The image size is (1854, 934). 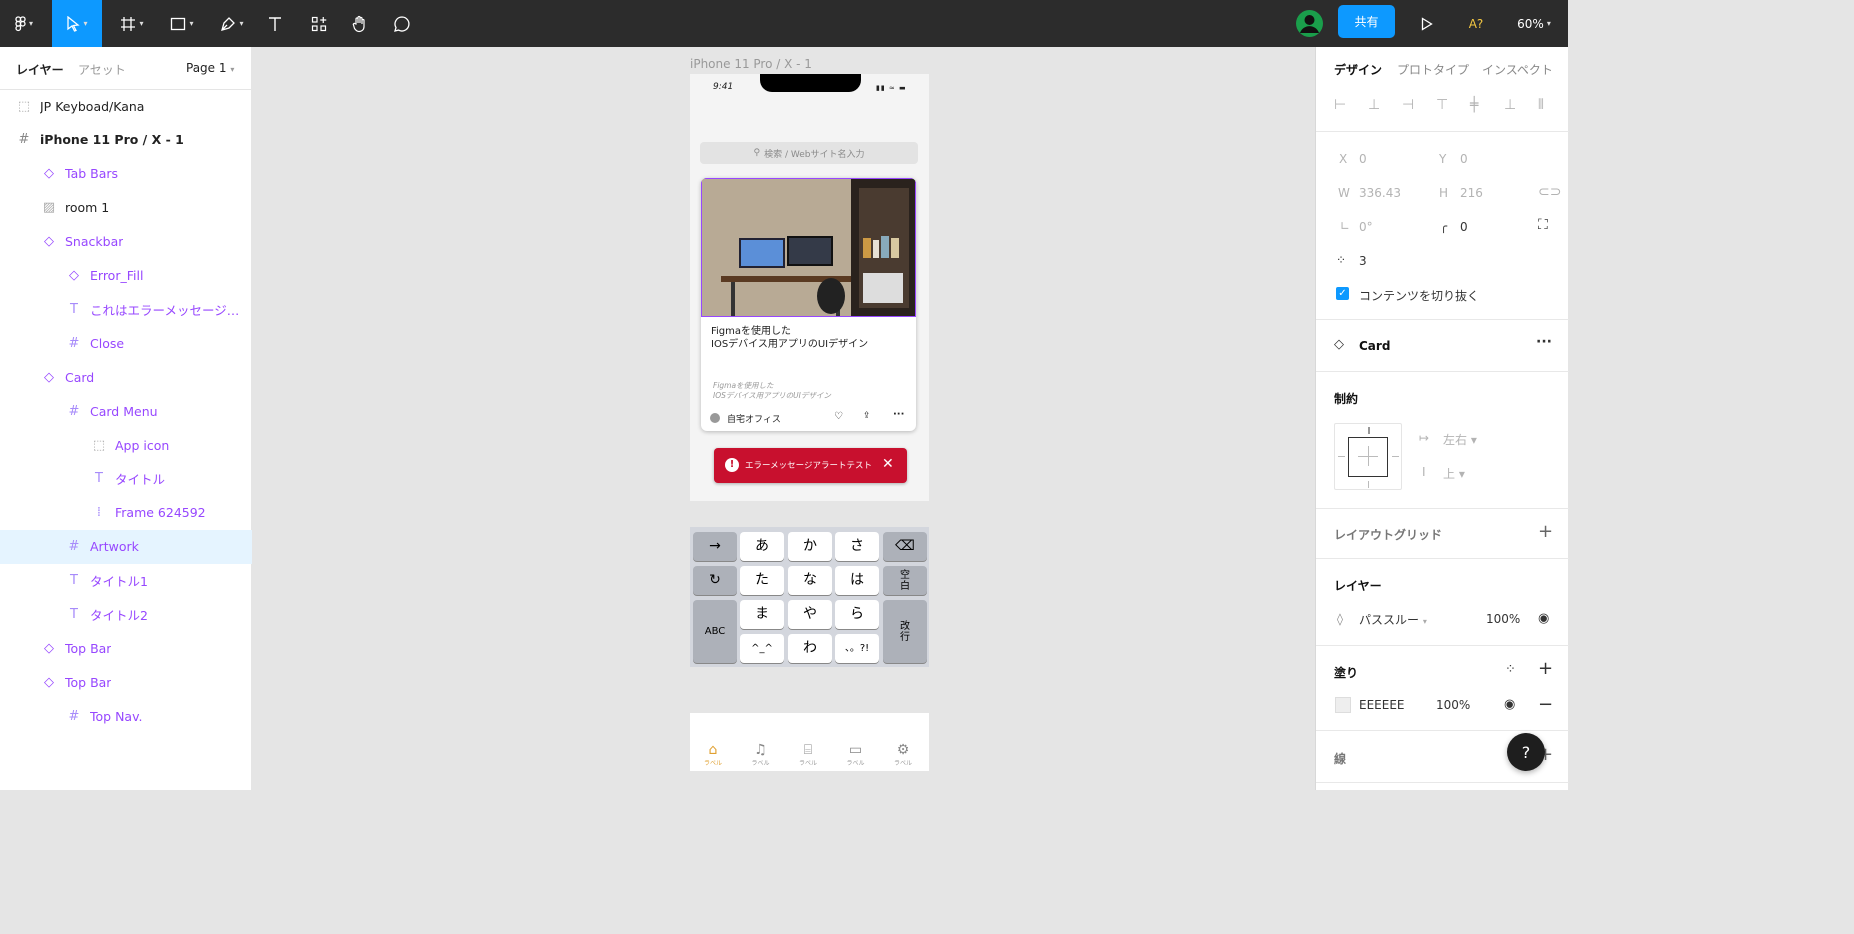 What do you see at coordinates (1393, 619) in the screenshot?
I see `blend-mode-select: パススルー ▾` at bounding box center [1393, 619].